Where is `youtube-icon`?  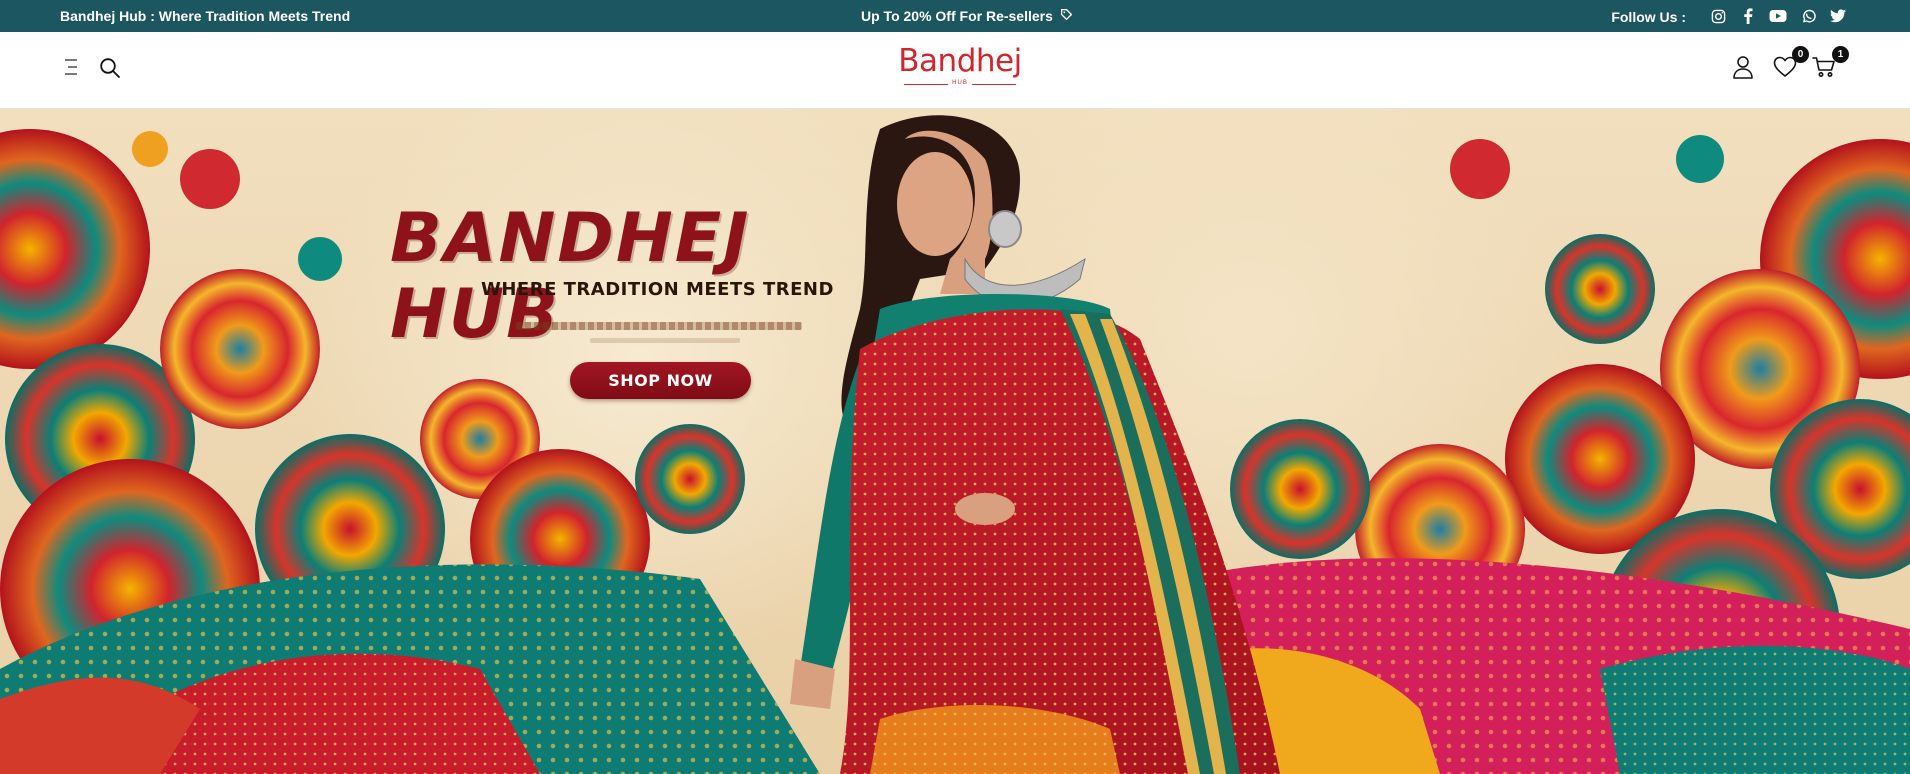
youtube-icon is located at coordinates (1778, 16).